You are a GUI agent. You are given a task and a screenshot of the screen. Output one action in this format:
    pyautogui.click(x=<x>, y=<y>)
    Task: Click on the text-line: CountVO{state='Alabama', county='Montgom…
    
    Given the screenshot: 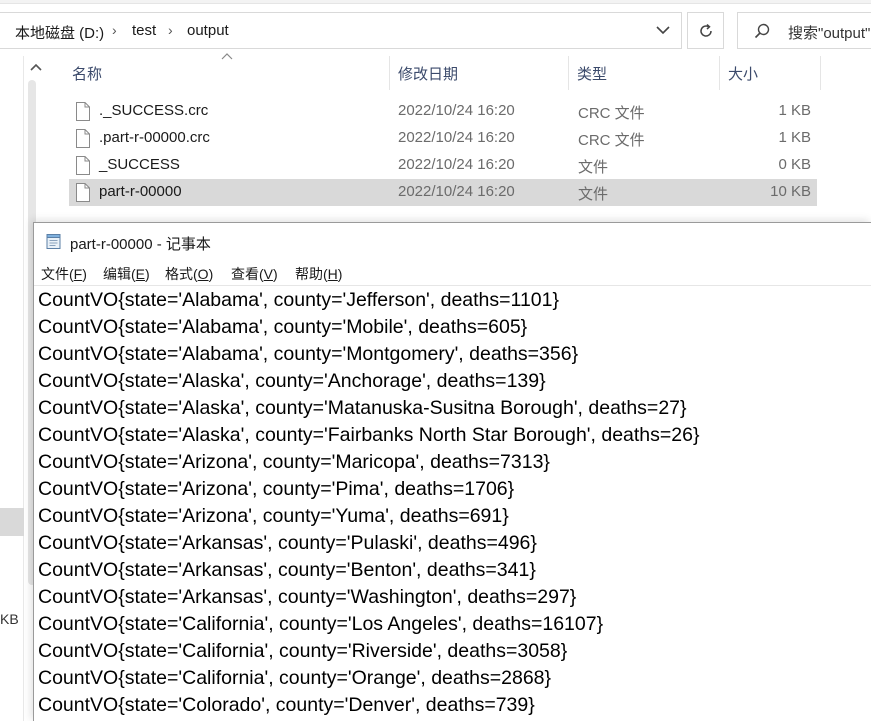 What is the action you would take?
    pyautogui.click(x=308, y=354)
    